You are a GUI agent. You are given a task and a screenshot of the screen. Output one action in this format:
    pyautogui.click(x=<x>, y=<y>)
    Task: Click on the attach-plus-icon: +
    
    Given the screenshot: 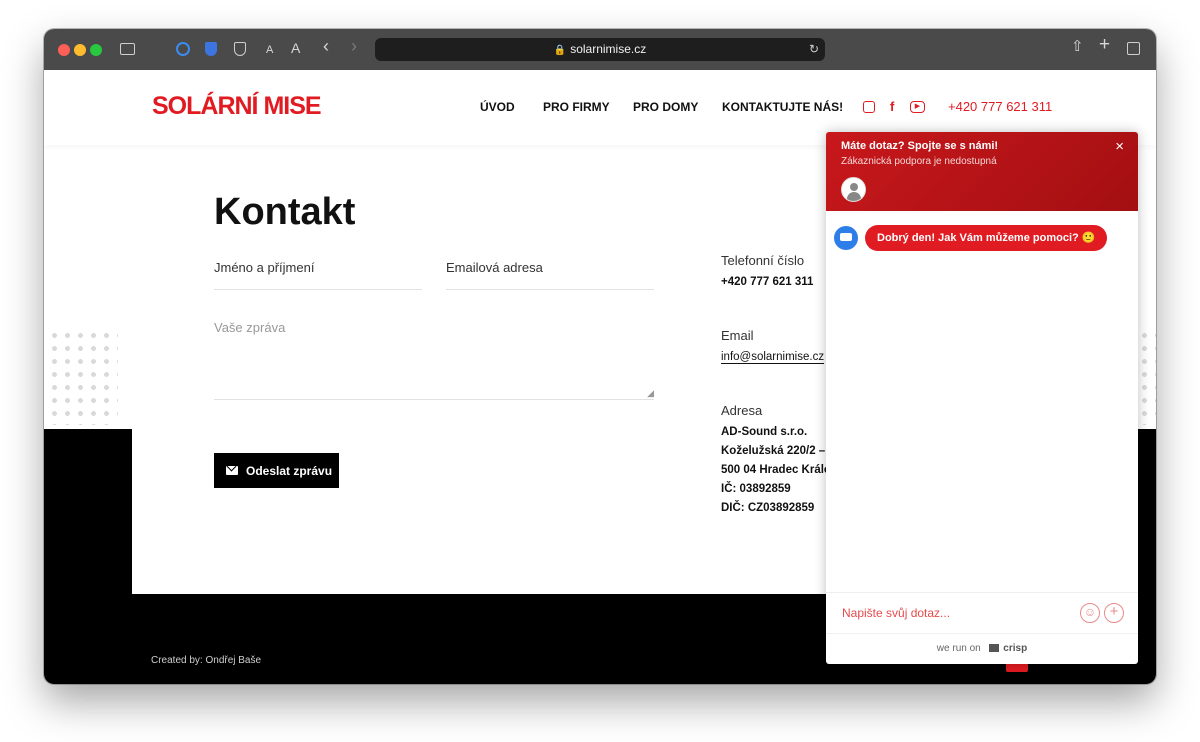 What is the action you would take?
    pyautogui.click(x=1114, y=613)
    